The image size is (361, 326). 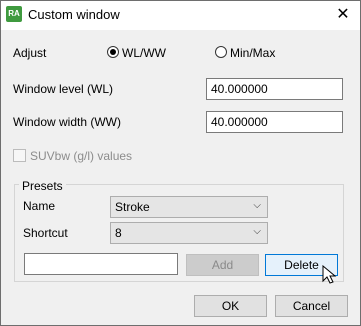 I want to click on preset-new-name-input, so click(x=101, y=264).